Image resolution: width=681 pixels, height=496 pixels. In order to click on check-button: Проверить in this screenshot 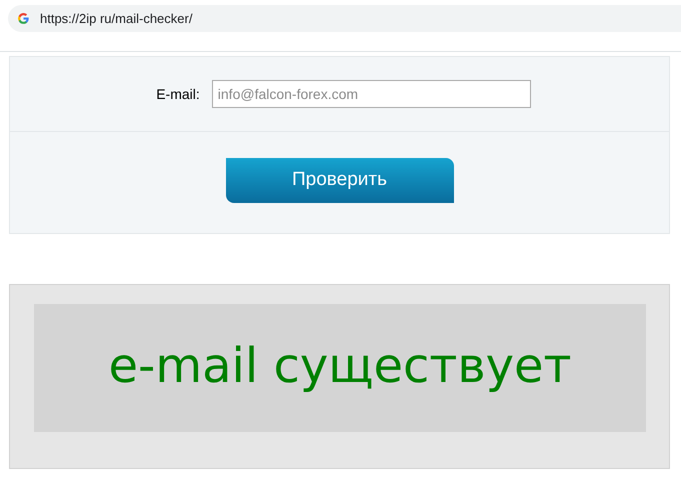, I will do `click(340, 180)`.